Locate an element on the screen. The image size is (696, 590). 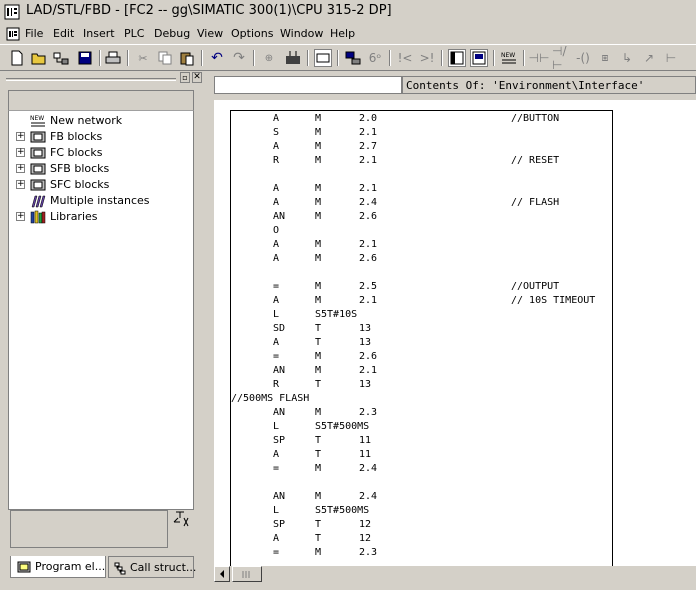
scroll-left-button is located at coordinates (222, 574).